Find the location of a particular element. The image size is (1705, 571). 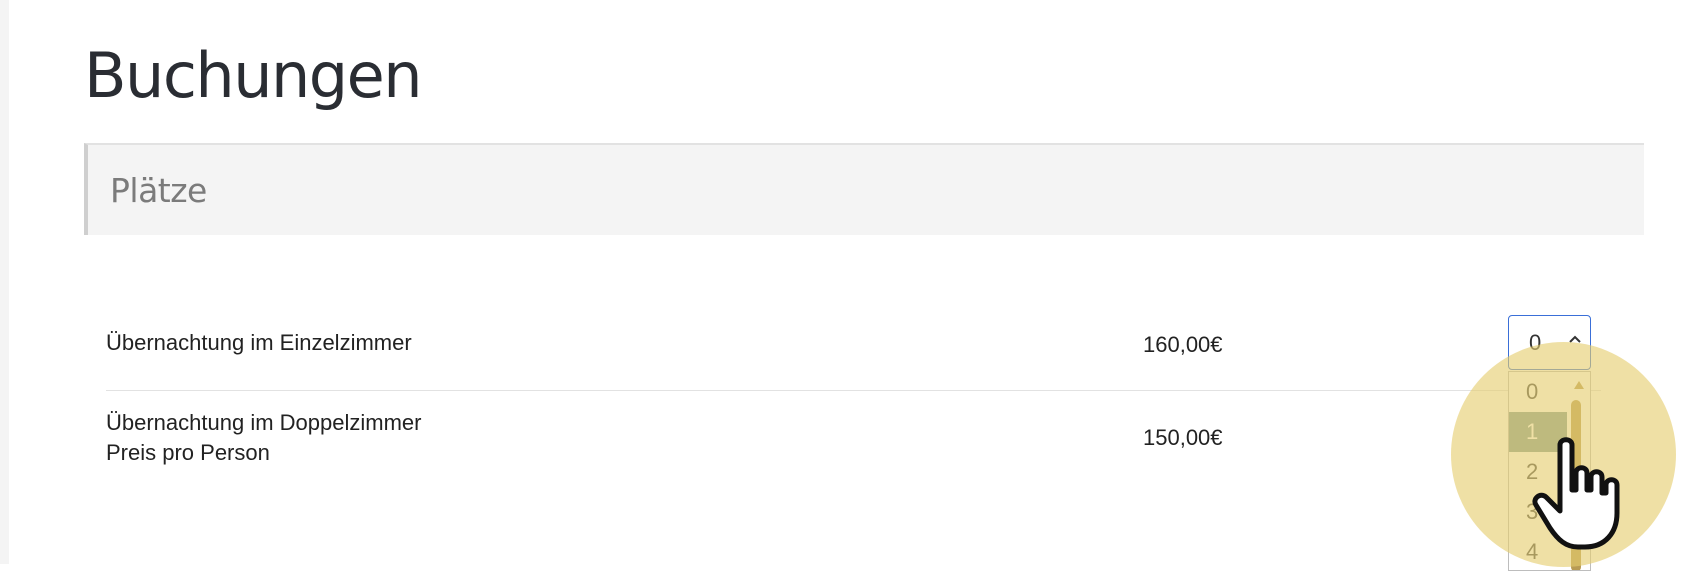

item-price: 160,00€ is located at coordinates (1183, 344).